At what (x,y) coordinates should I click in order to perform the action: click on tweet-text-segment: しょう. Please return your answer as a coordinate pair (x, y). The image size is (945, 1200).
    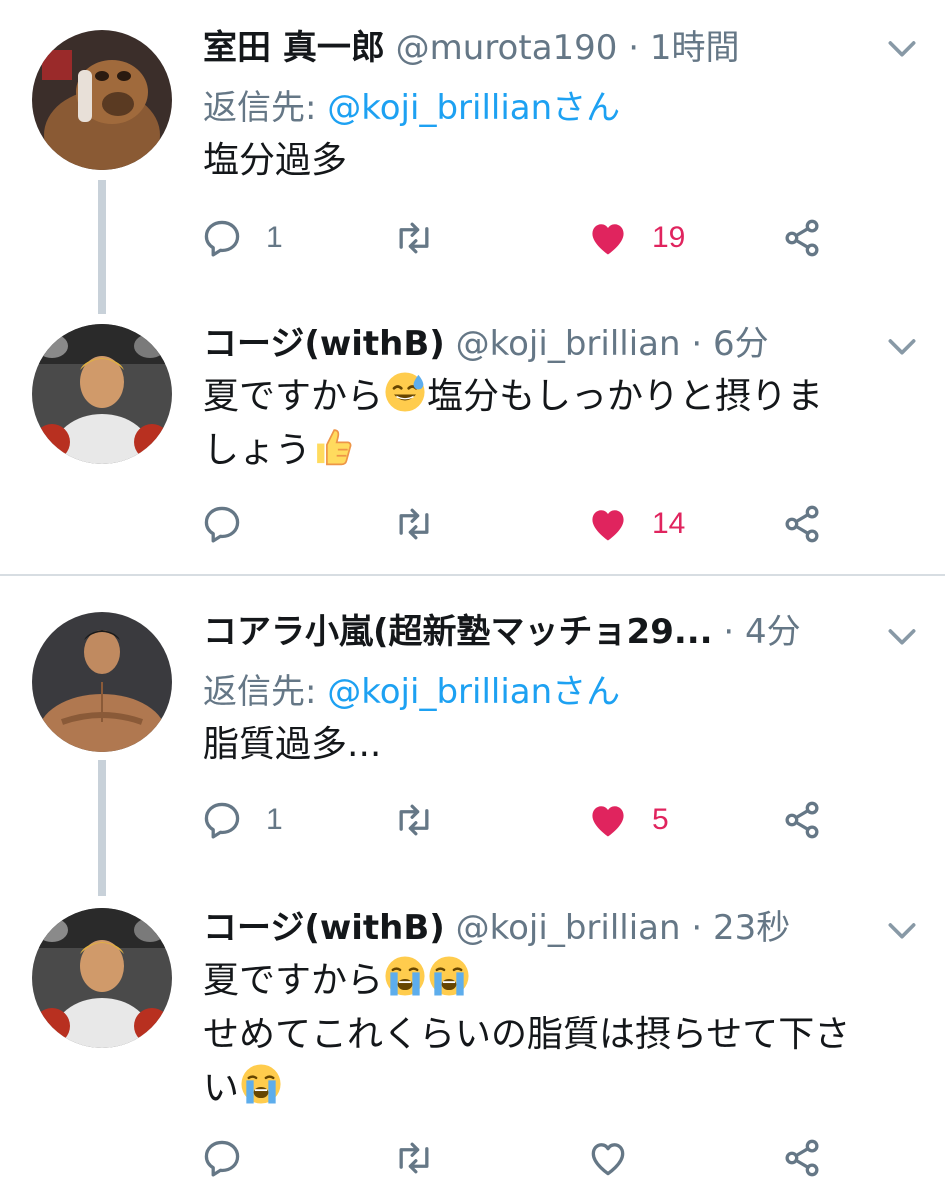
    Looking at the image, I should click on (257, 450).